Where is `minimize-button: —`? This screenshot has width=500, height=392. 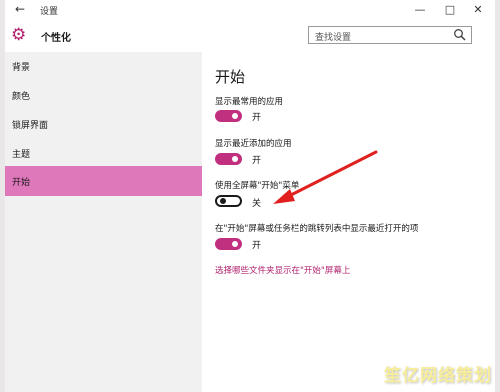 minimize-button: — is located at coordinates (420, 10).